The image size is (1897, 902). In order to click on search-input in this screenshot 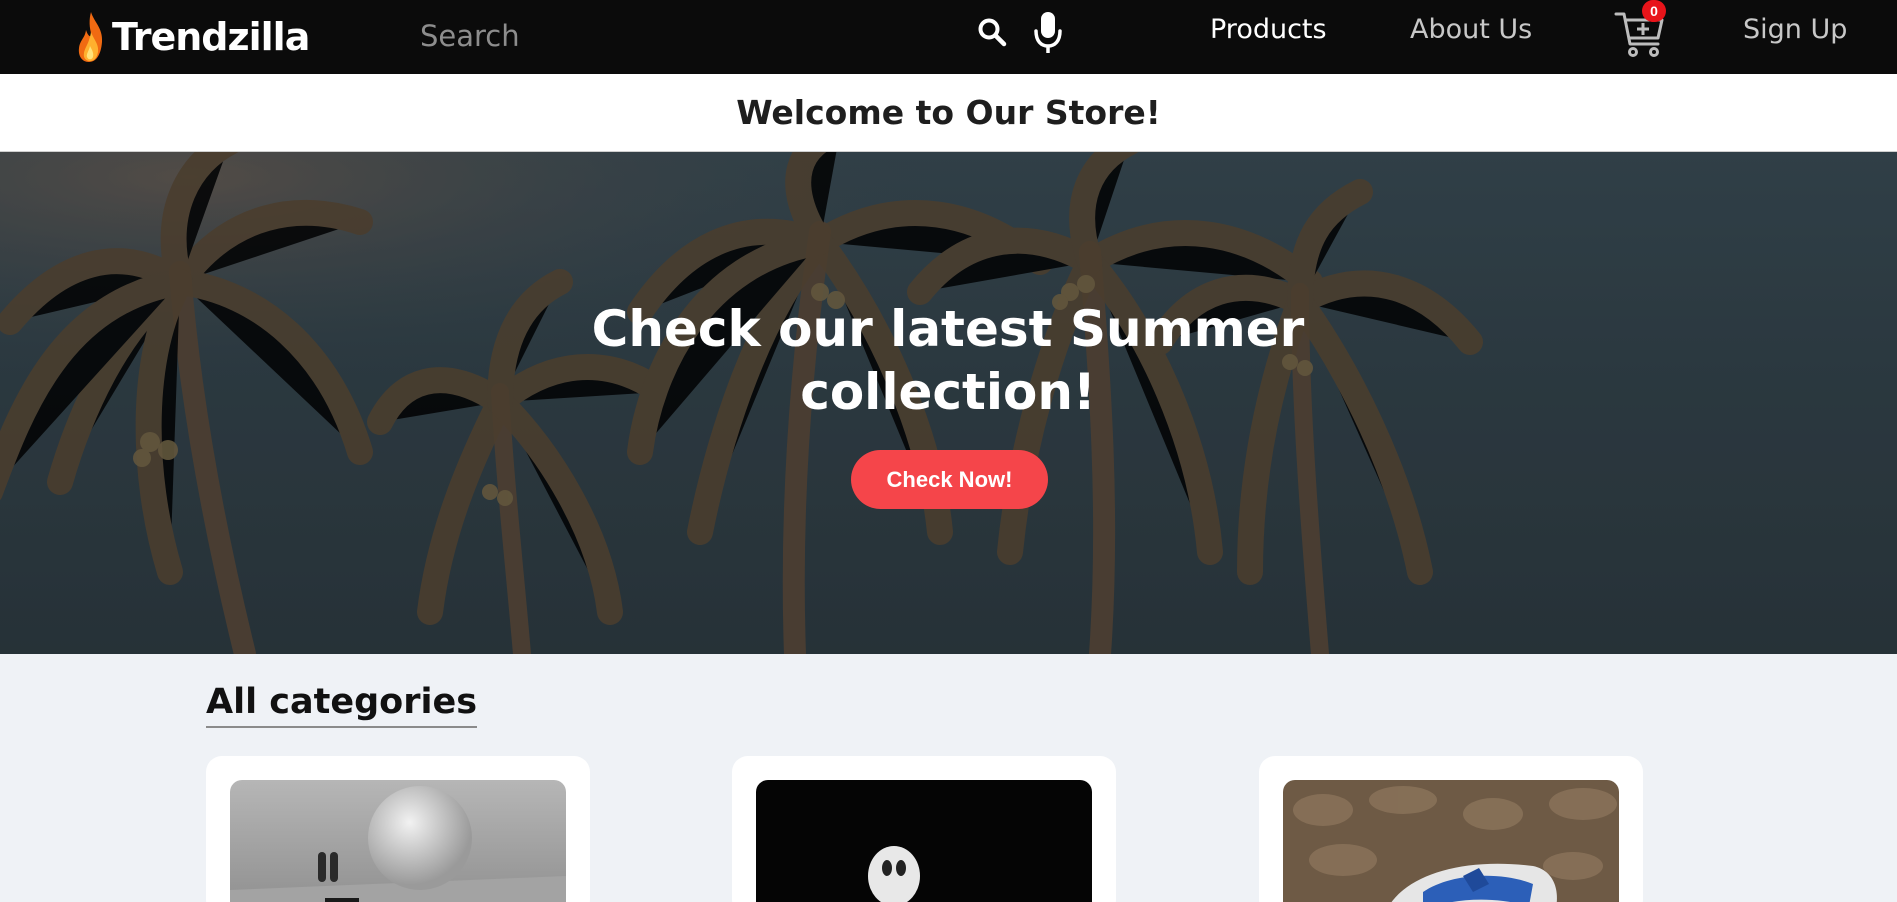, I will do `click(690, 36)`.